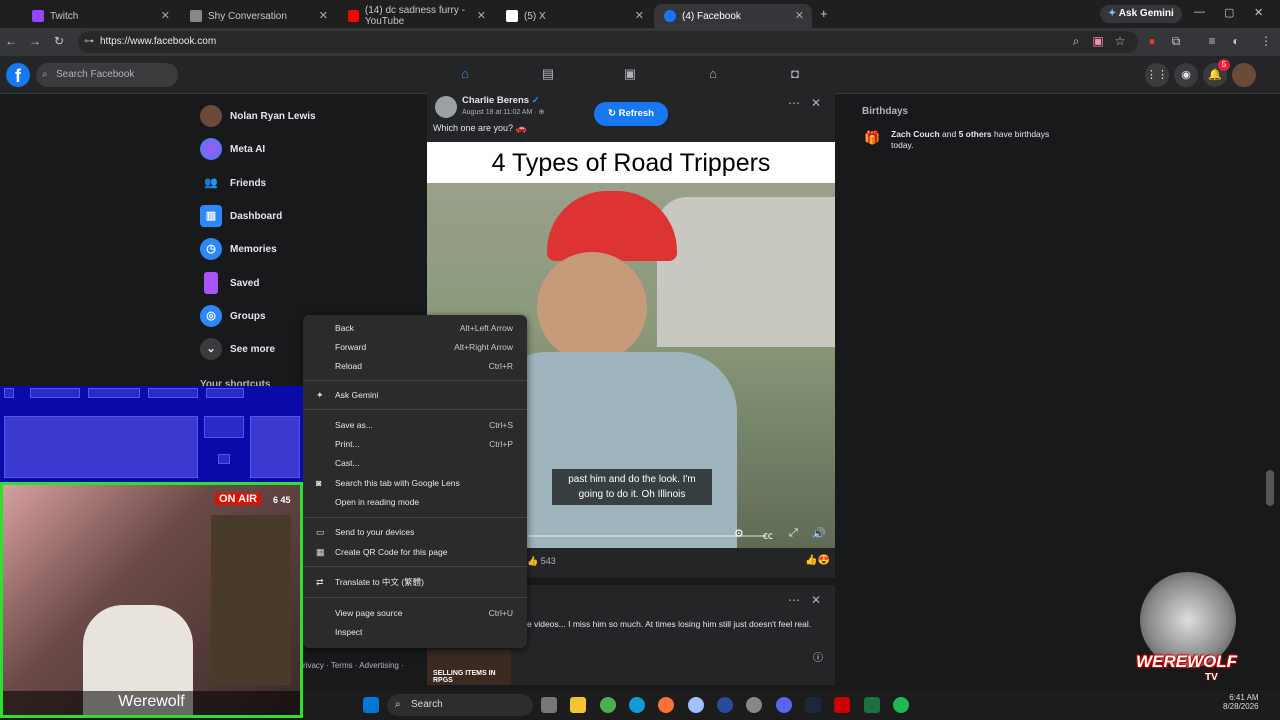  Describe the element at coordinates (415, 552) in the screenshot. I see `menu-item-qr-code: ▦ Create QR Code for this page` at that location.